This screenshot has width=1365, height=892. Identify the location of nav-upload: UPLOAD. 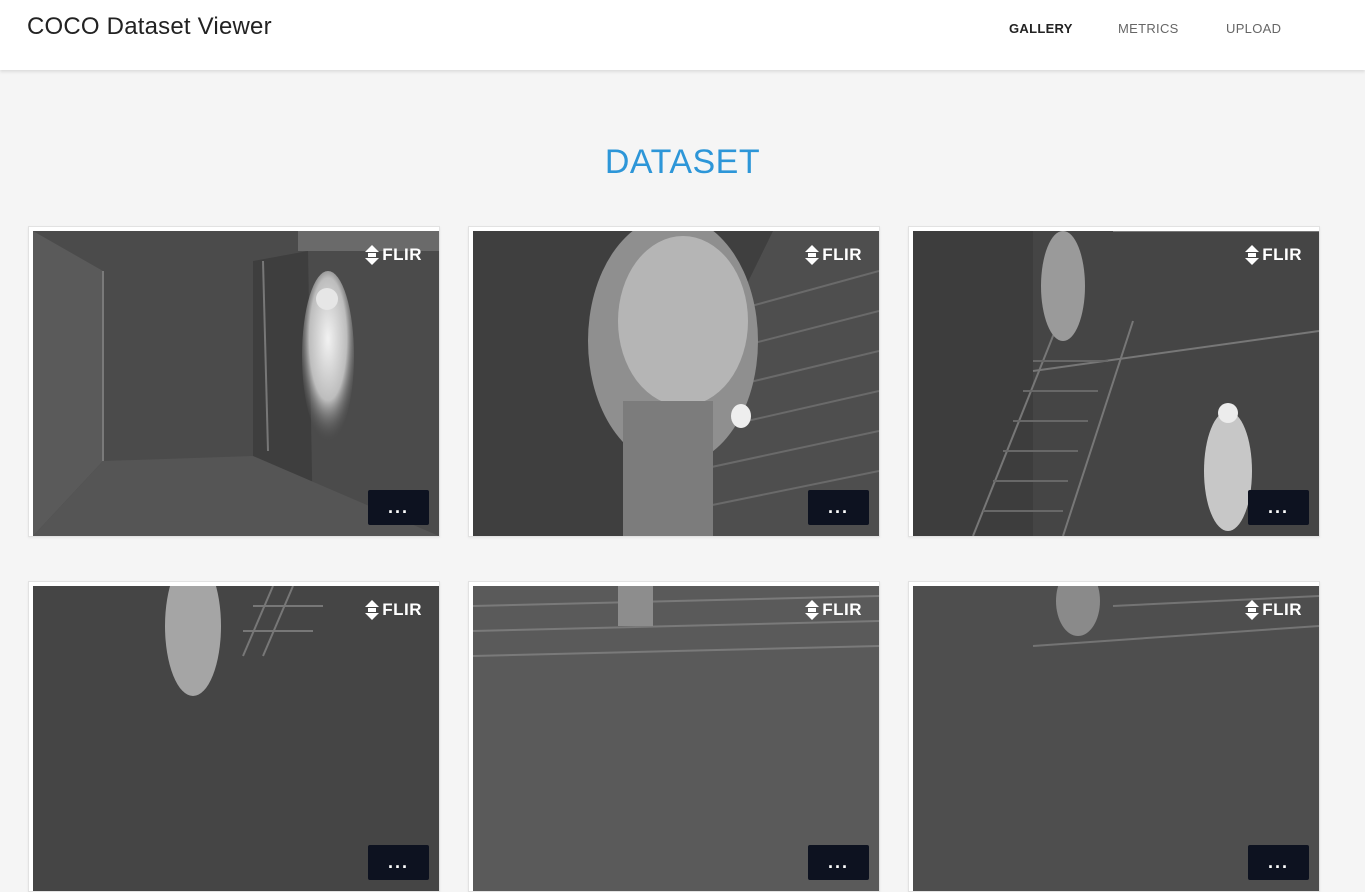
(1253, 28).